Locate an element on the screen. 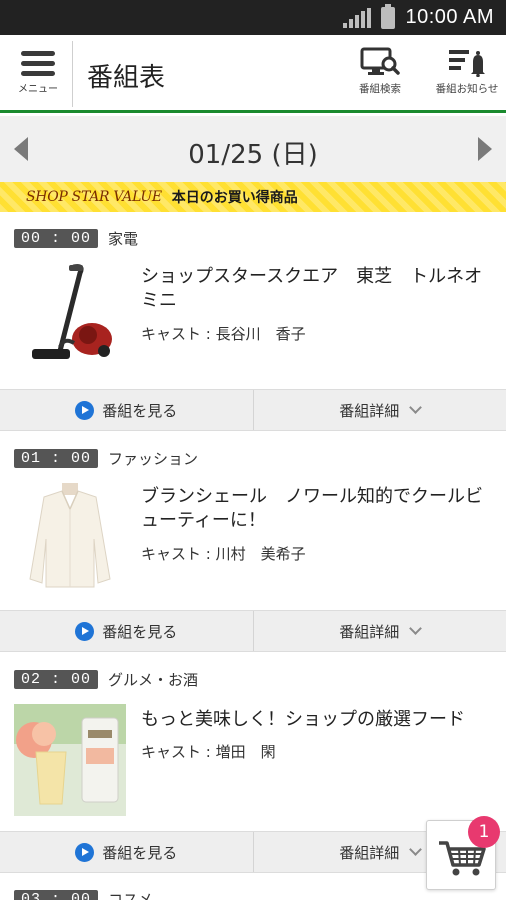  status-bar: 10:00 AM is located at coordinates (253, 17).